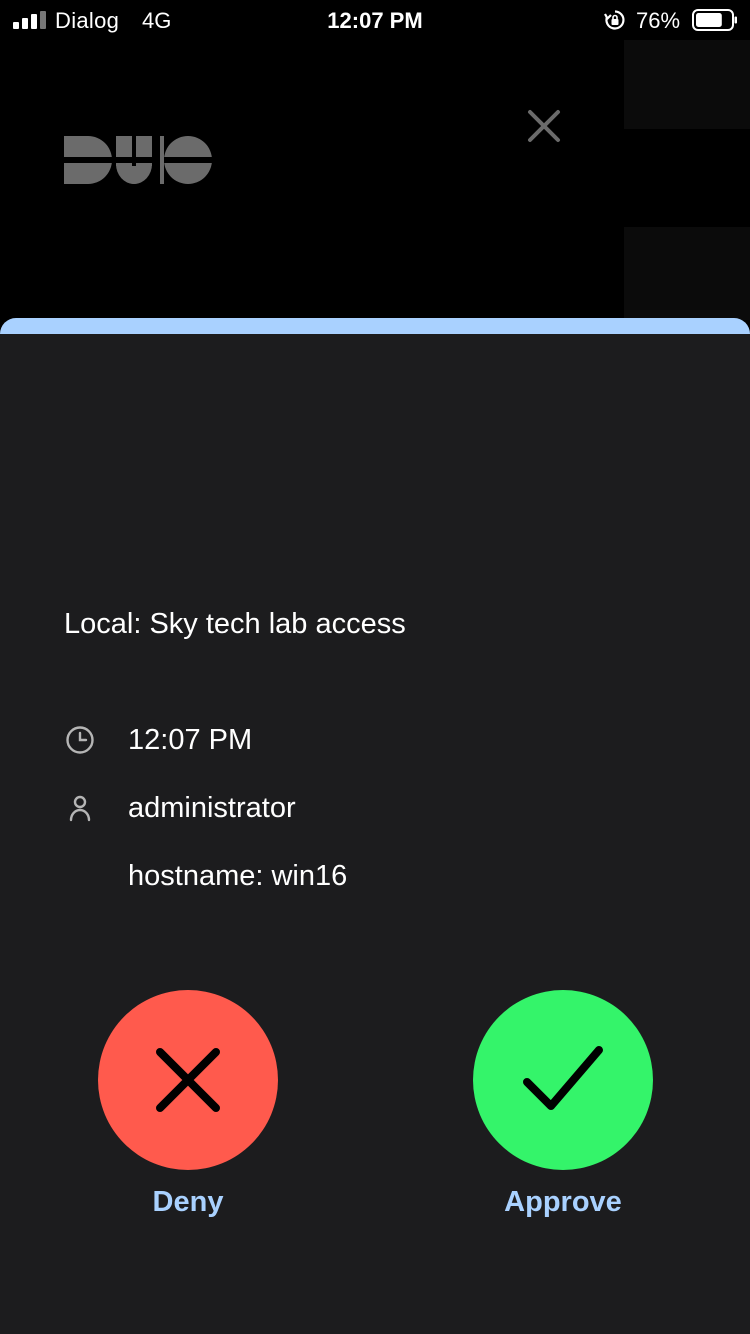 The height and width of the screenshot is (1334, 750). Describe the element at coordinates (614, 20) in the screenshot. I see `rotation-lock-icon` at that location.